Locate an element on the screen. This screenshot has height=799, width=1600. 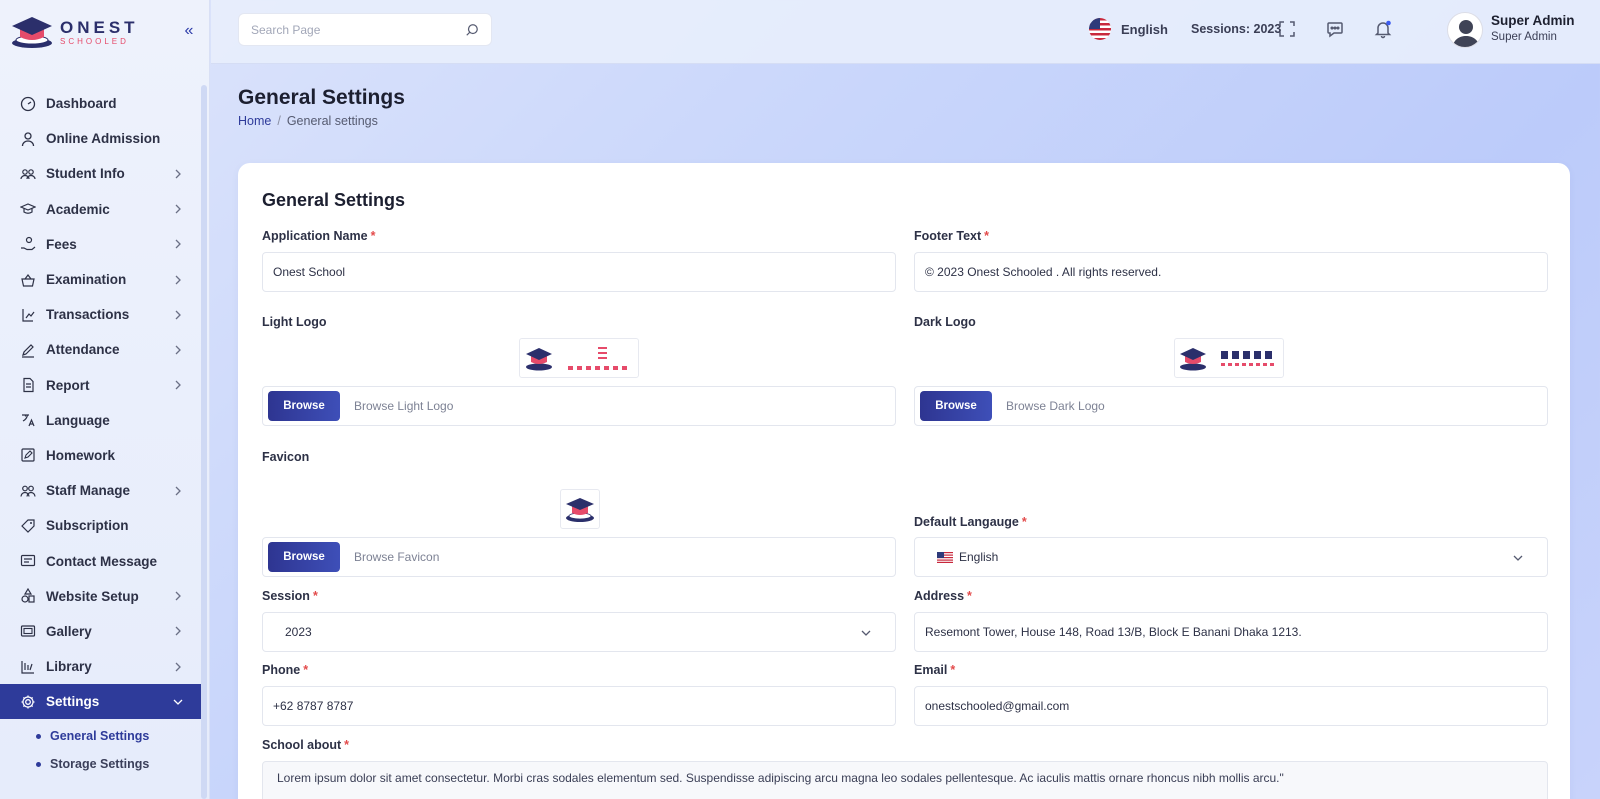
favicon-image-icon is located at coordinates (580, 510).